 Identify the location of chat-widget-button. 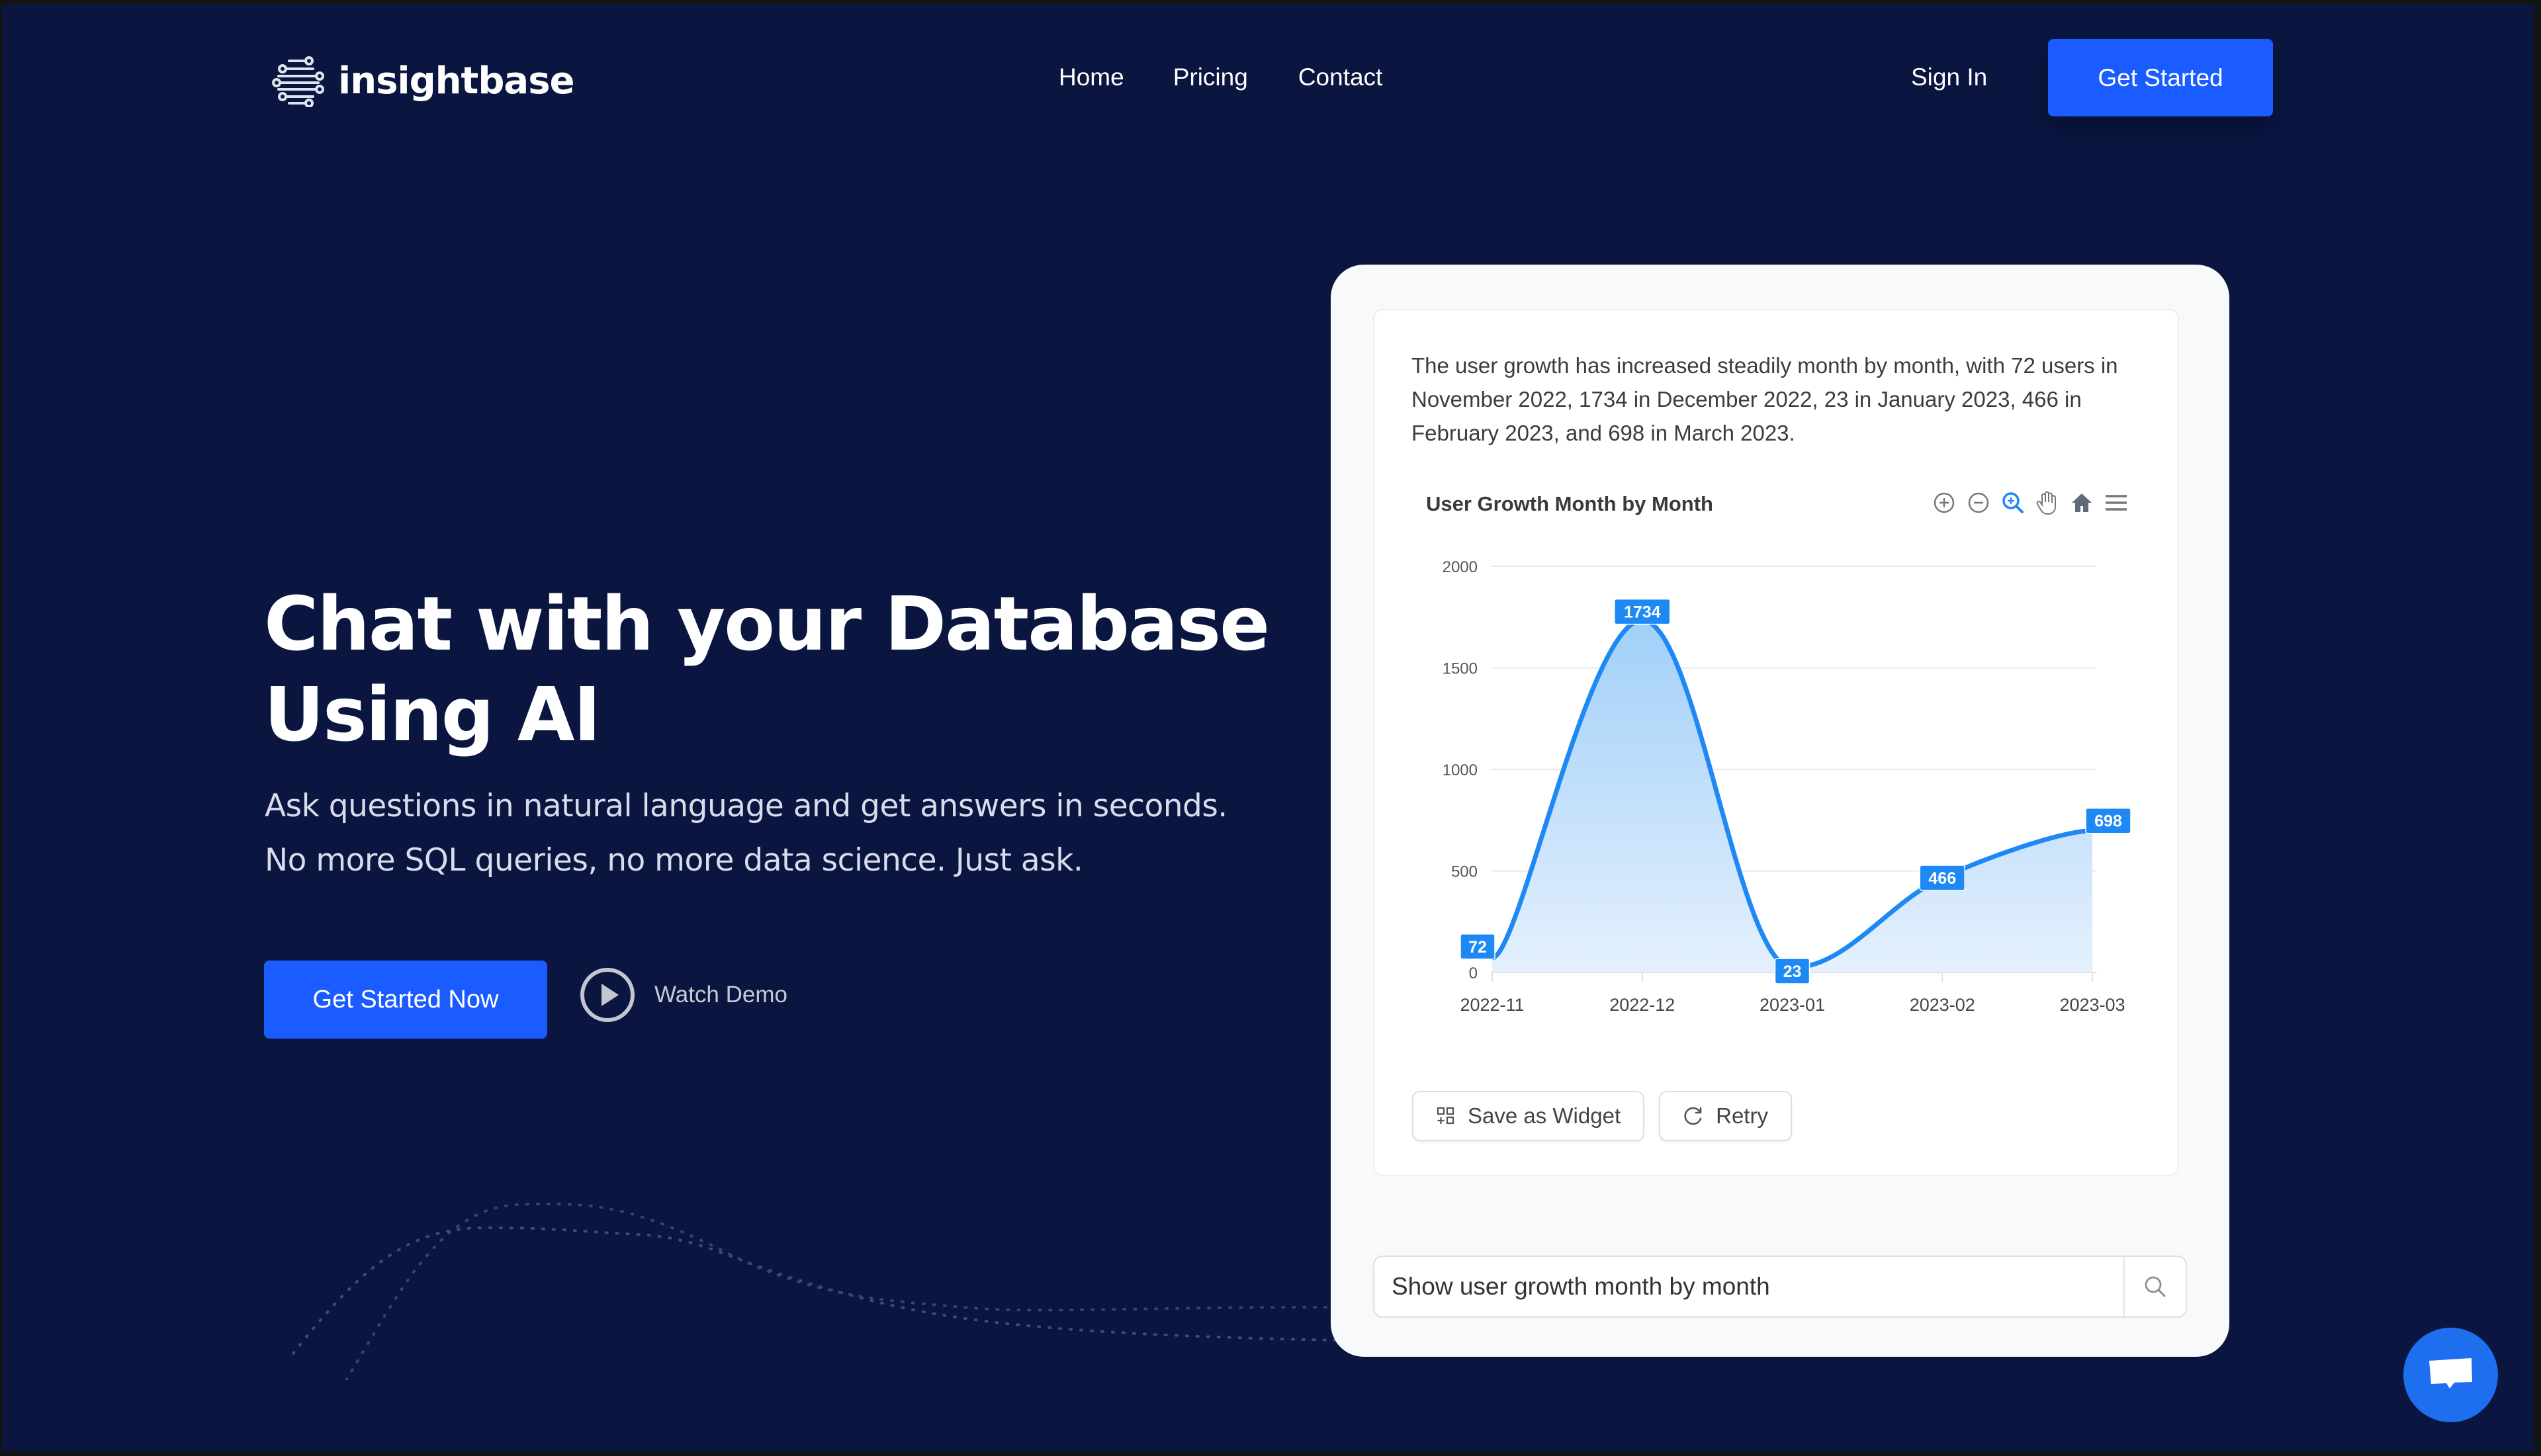
(2450, 1375).